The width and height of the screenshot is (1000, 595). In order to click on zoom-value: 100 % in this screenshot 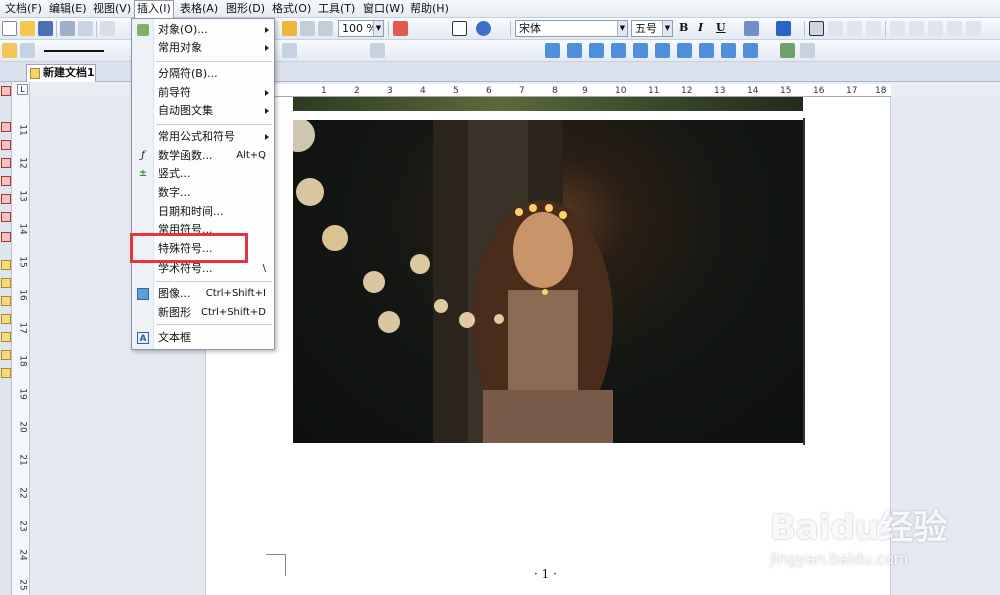, I will do `click(359, 28)`.